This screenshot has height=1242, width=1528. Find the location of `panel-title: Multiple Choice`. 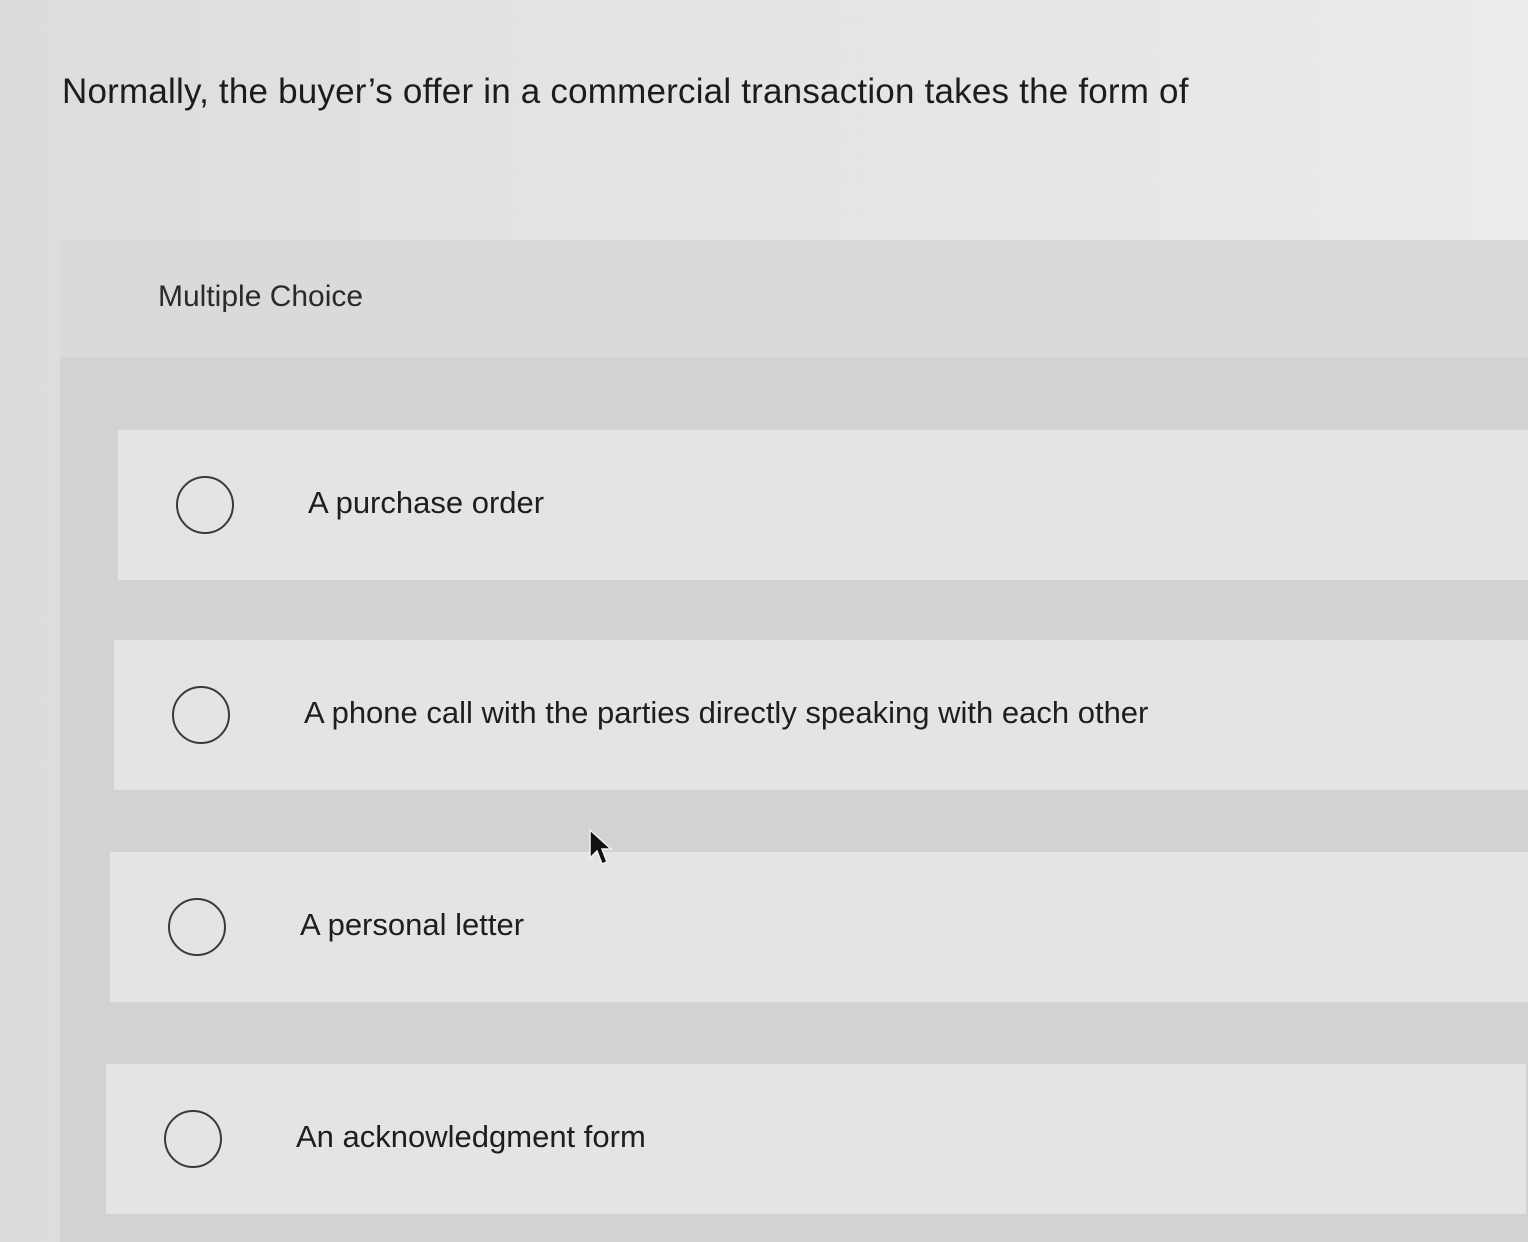

panel-title: Multiple Choice is located at coordinates (261, 296).